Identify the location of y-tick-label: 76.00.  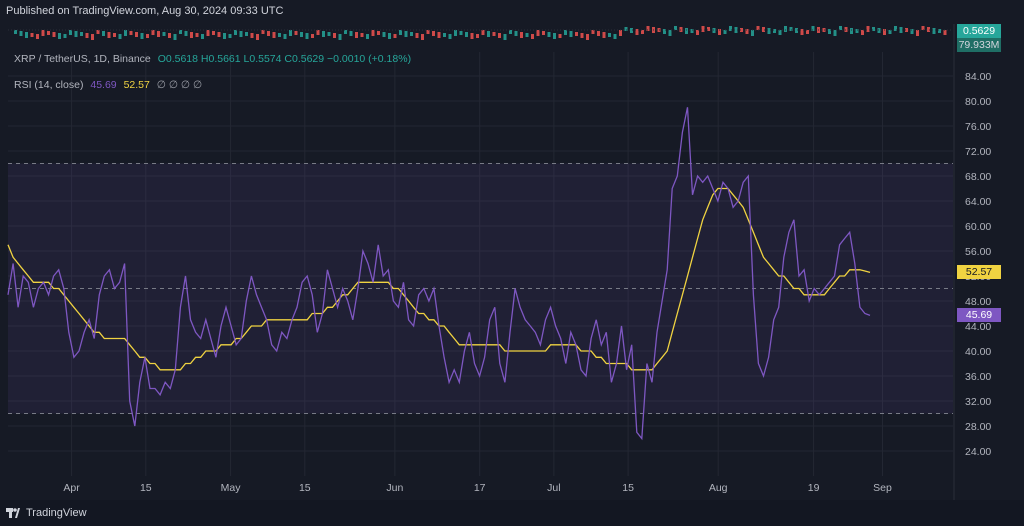
(978, 127).